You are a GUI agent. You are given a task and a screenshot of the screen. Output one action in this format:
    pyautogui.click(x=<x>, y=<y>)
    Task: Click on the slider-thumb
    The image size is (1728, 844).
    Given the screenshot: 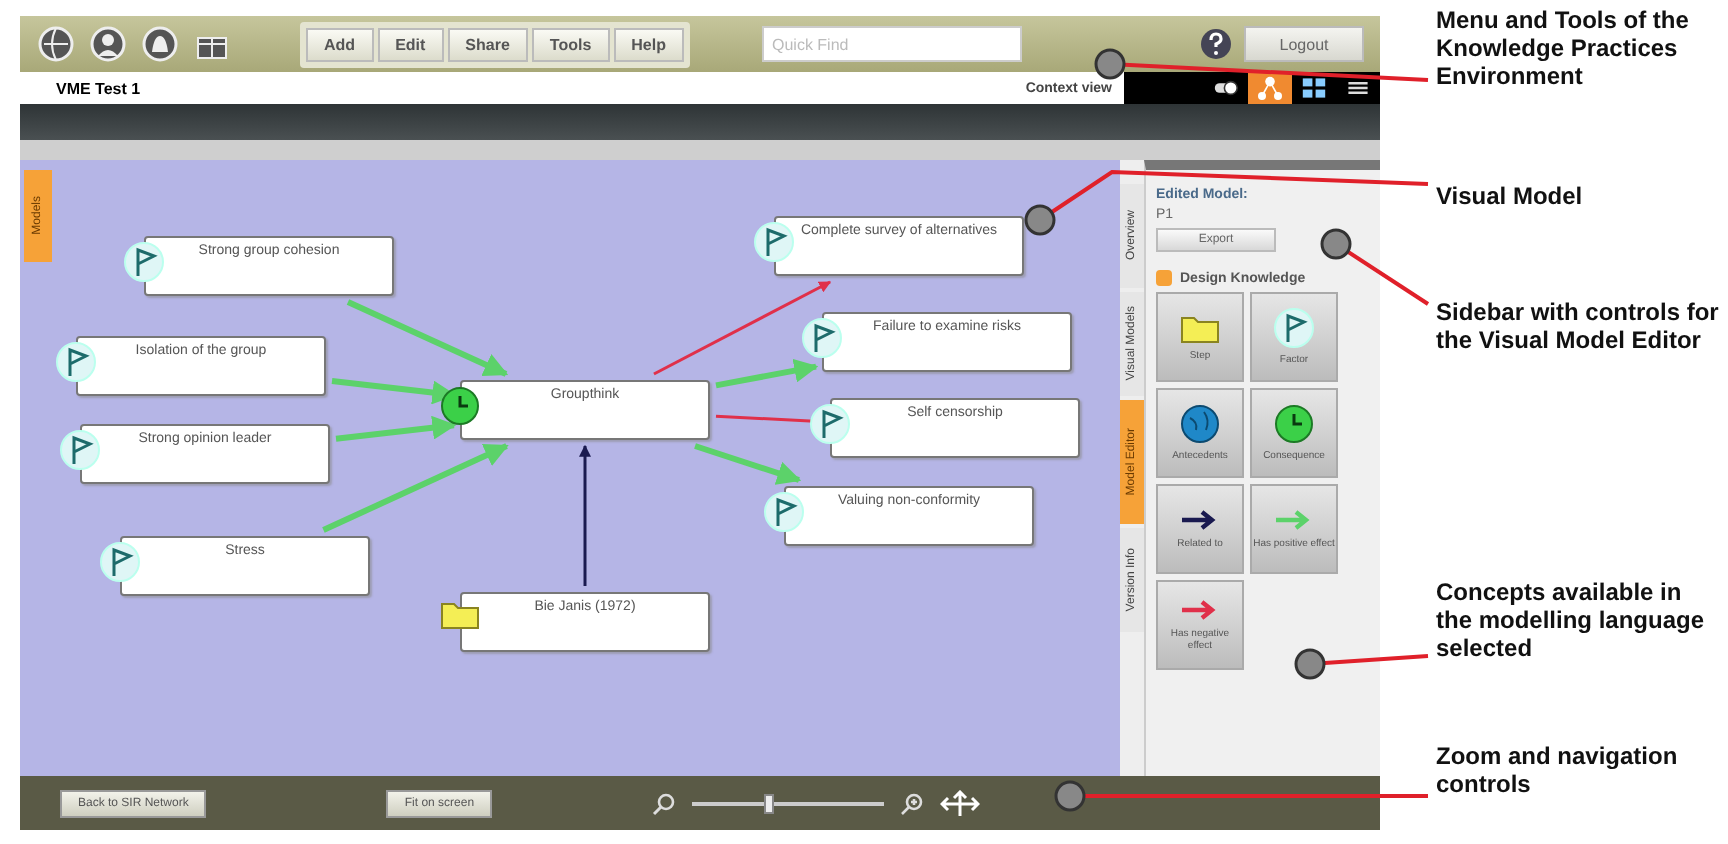 What is the action you would take?
    pyautogui.click(x=769, y=803)
    